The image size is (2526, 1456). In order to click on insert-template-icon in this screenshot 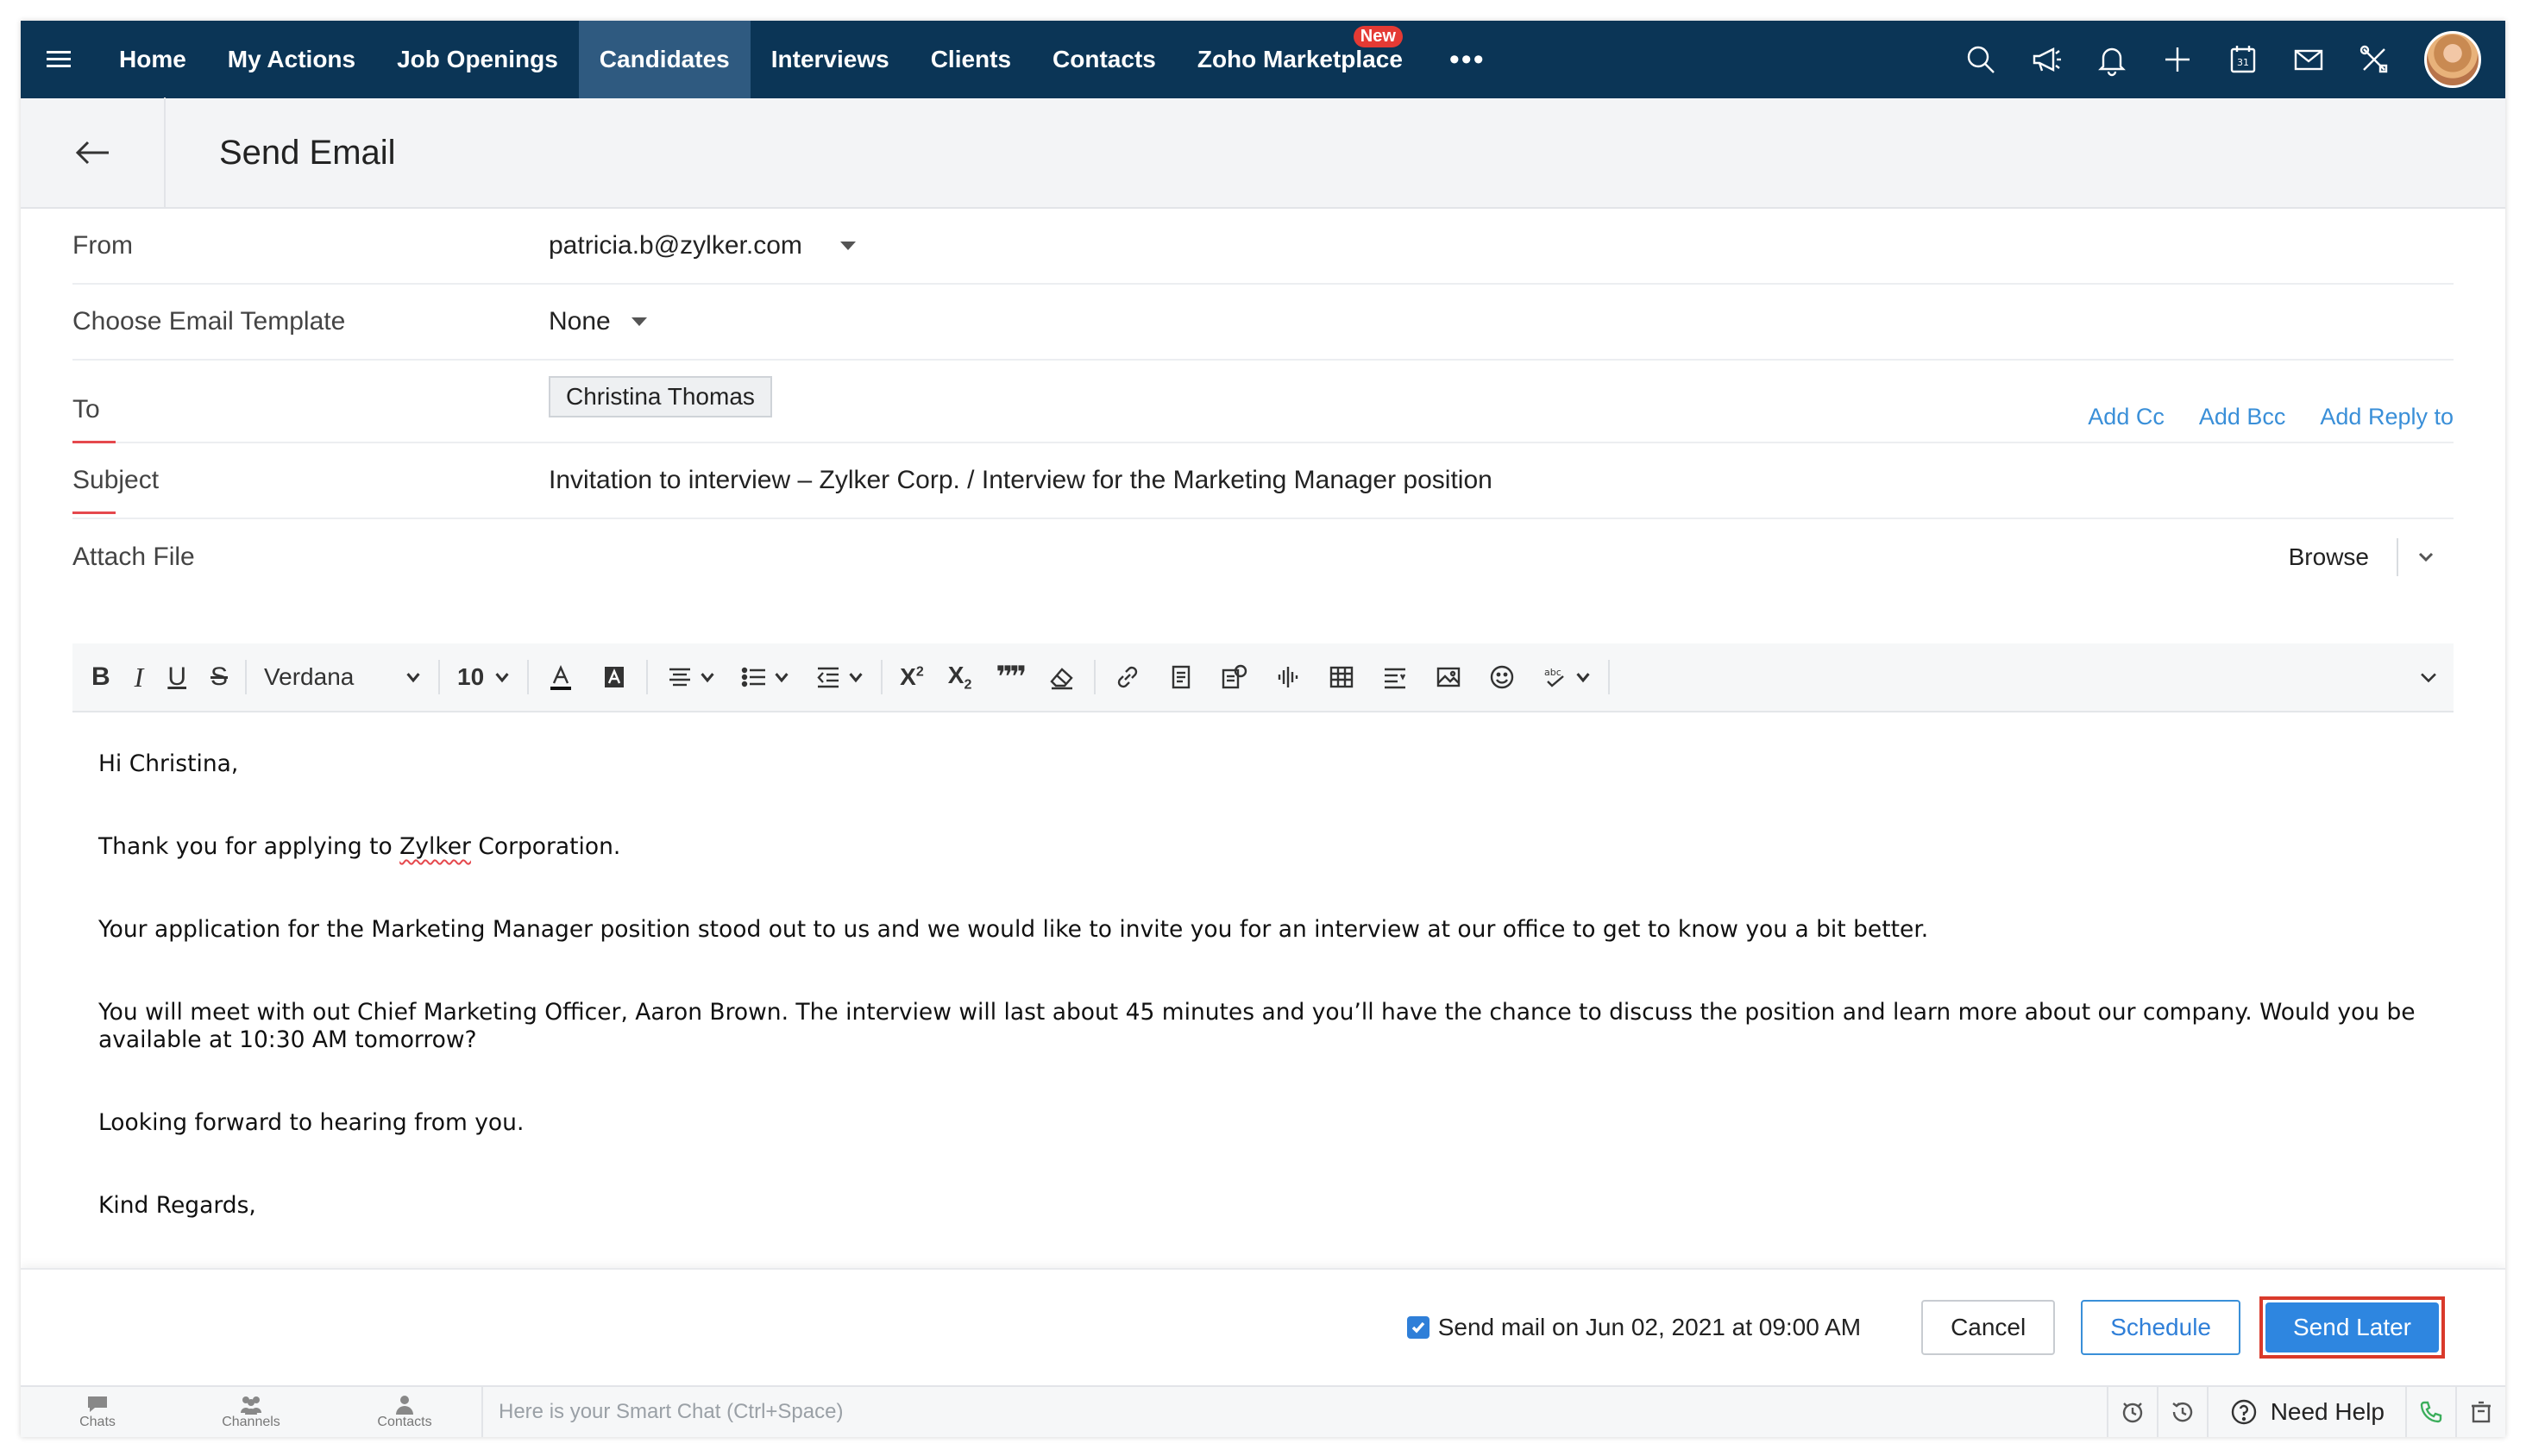, I will do `click(1235, 678)`.